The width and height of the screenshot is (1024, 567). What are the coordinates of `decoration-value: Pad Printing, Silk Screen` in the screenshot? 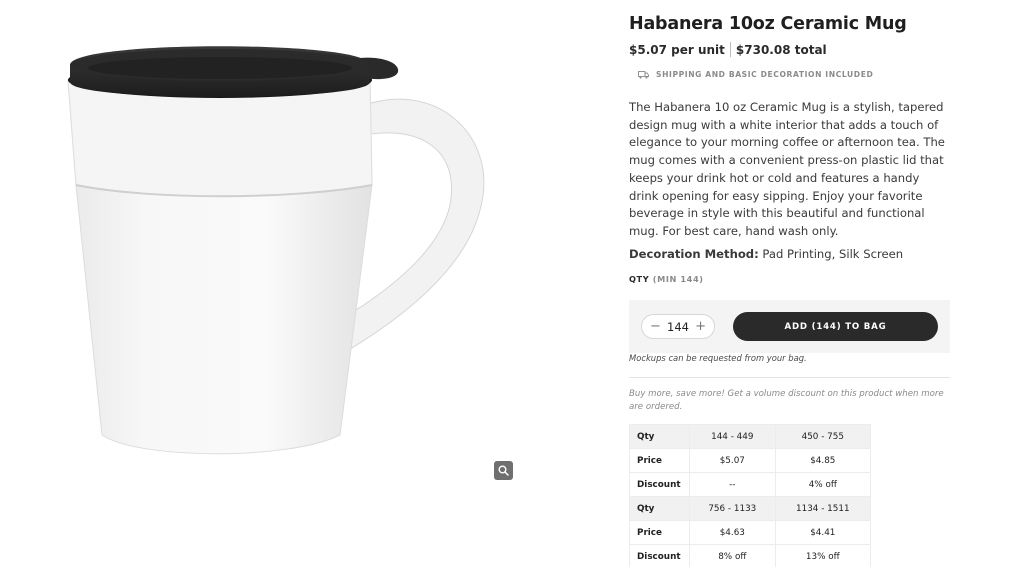 It's located at (833, 253).